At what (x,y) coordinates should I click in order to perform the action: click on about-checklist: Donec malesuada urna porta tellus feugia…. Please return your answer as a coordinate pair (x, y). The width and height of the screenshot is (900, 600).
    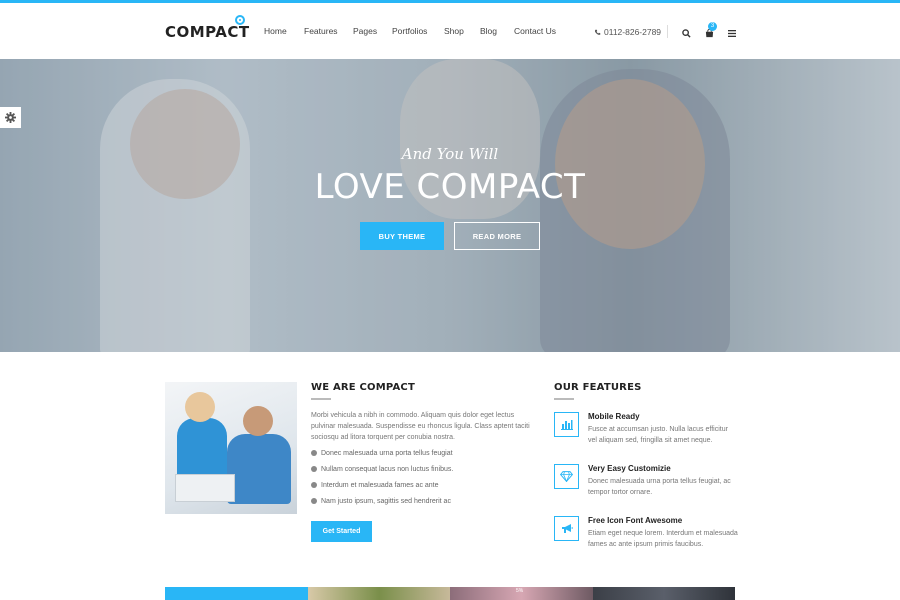
    Looking at the image, I should click on (424, 481).